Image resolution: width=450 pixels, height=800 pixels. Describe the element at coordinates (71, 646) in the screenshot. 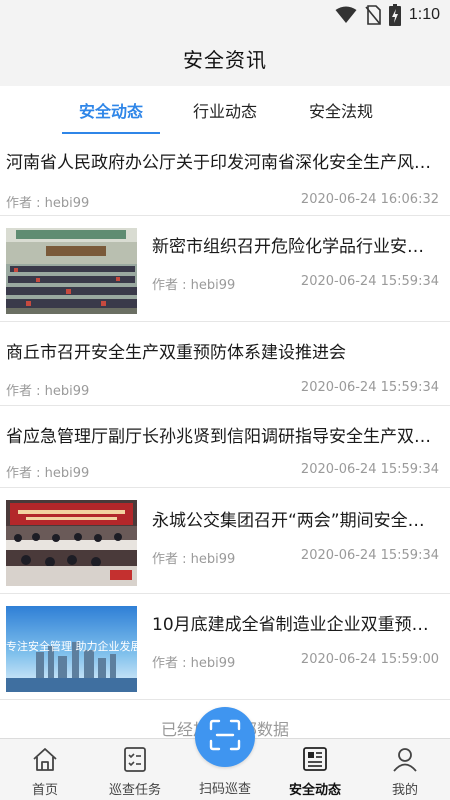

I see `banner-slogan: 专注安全管理 助力企业发展` at that location.